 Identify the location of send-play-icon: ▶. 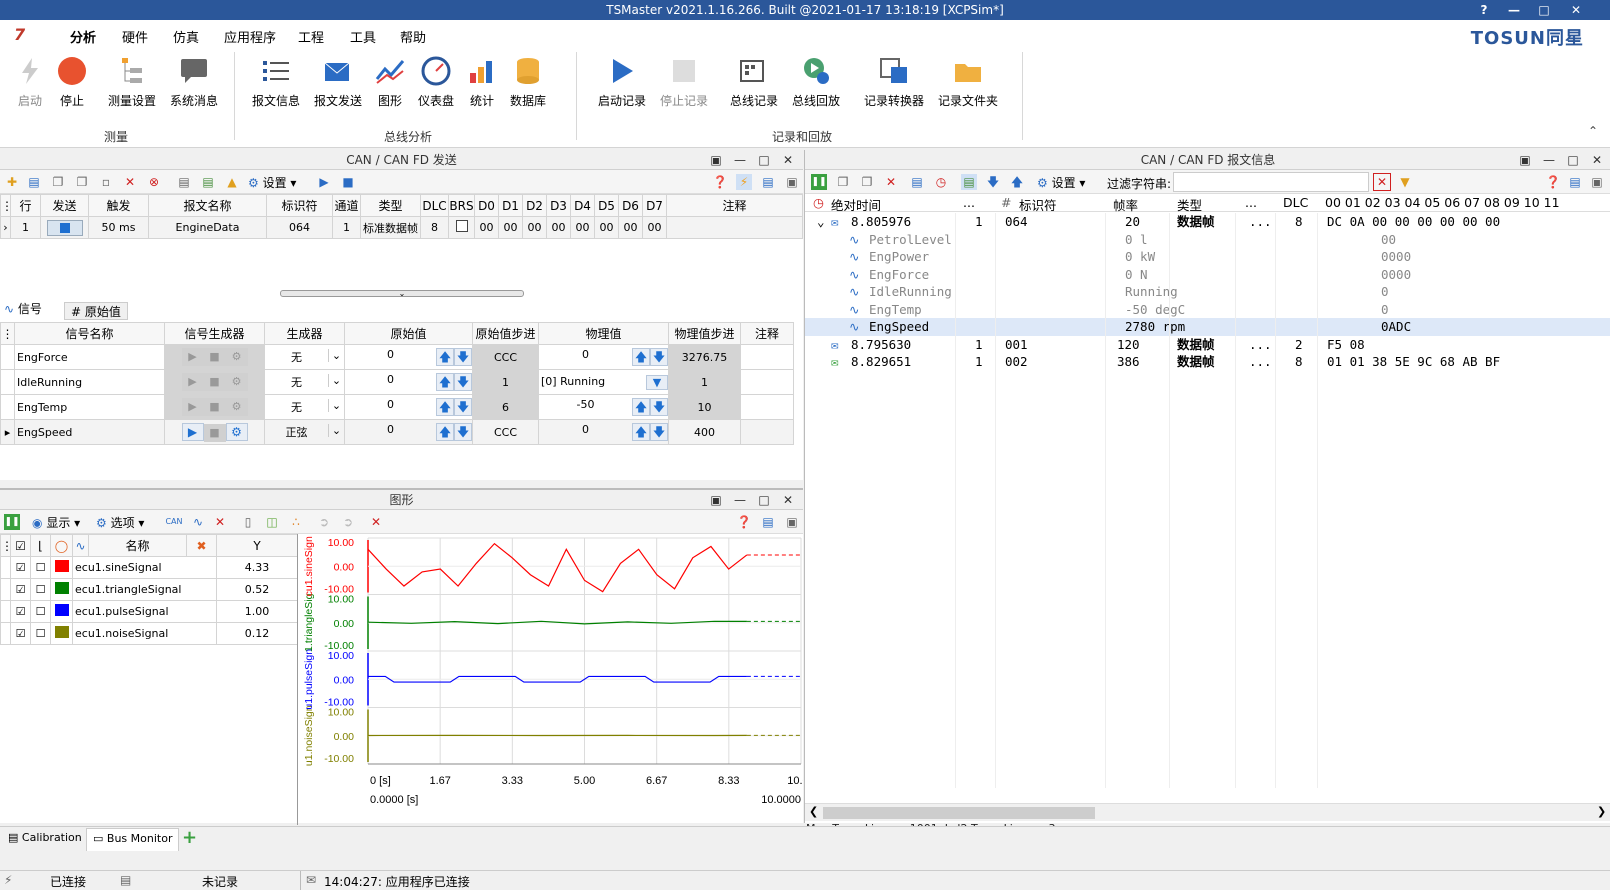
(324, 182).